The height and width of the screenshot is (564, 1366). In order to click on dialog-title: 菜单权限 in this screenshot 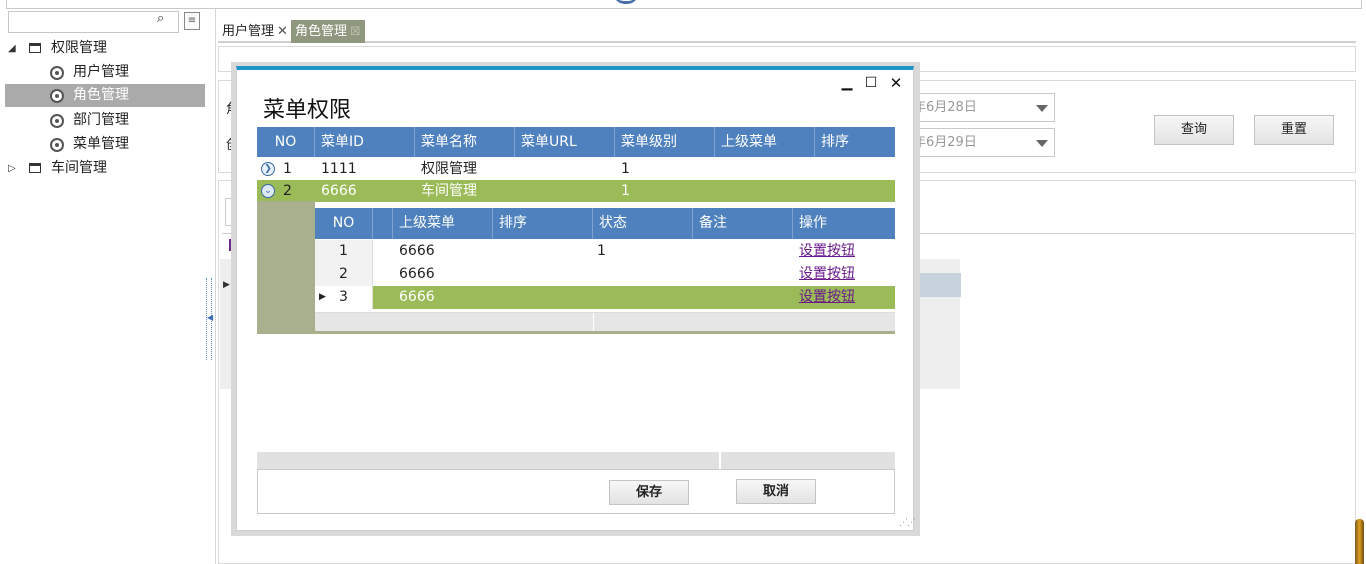, I will do `click(307, 110)`.